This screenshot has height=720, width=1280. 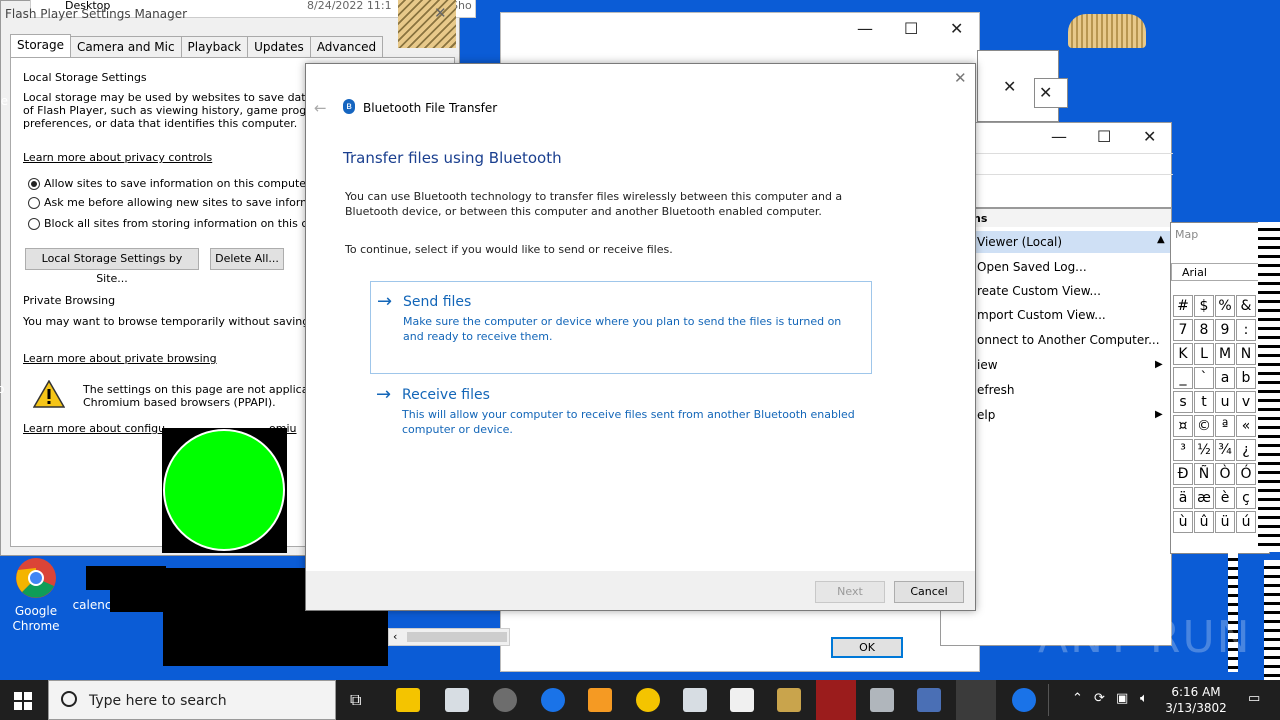 What do you see at coordinates (1122, 698) in the screenshot?
I see `network-icon: ▣` at bounding box center [1122, 698].